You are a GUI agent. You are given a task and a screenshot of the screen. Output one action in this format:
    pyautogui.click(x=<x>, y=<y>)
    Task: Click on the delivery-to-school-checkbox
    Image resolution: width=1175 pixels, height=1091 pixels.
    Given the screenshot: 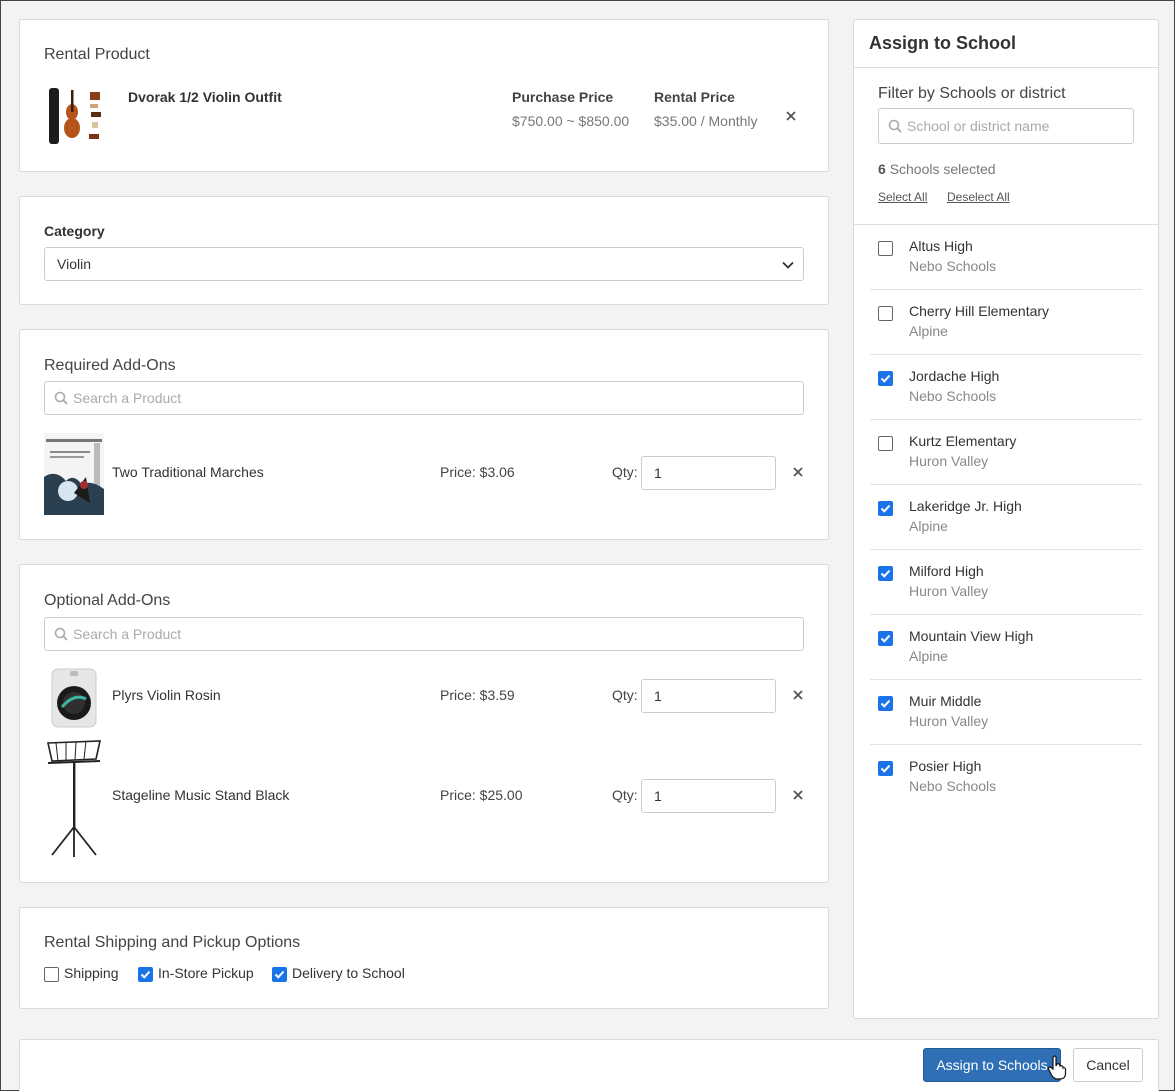 What is the action you would take?
    pyautogui.click(x=279, y=974)
    